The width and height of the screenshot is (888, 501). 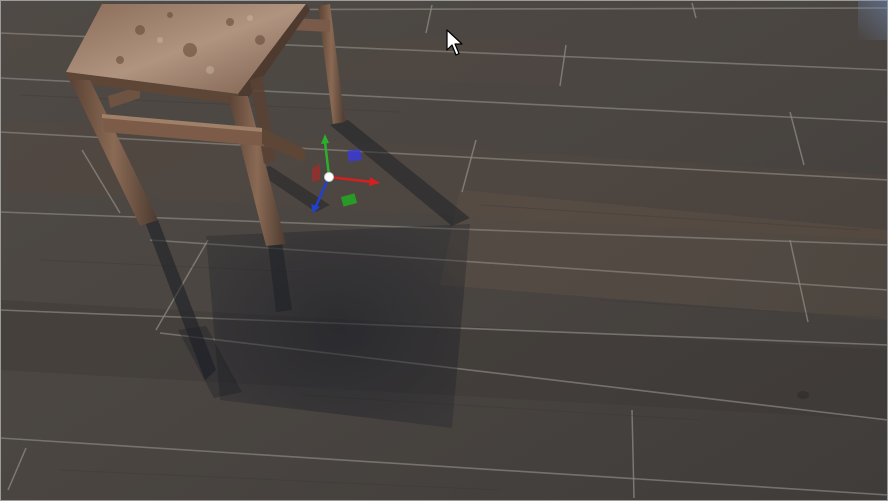 I want to click on mouse-pointer-icon, so click(x=454, y=42).